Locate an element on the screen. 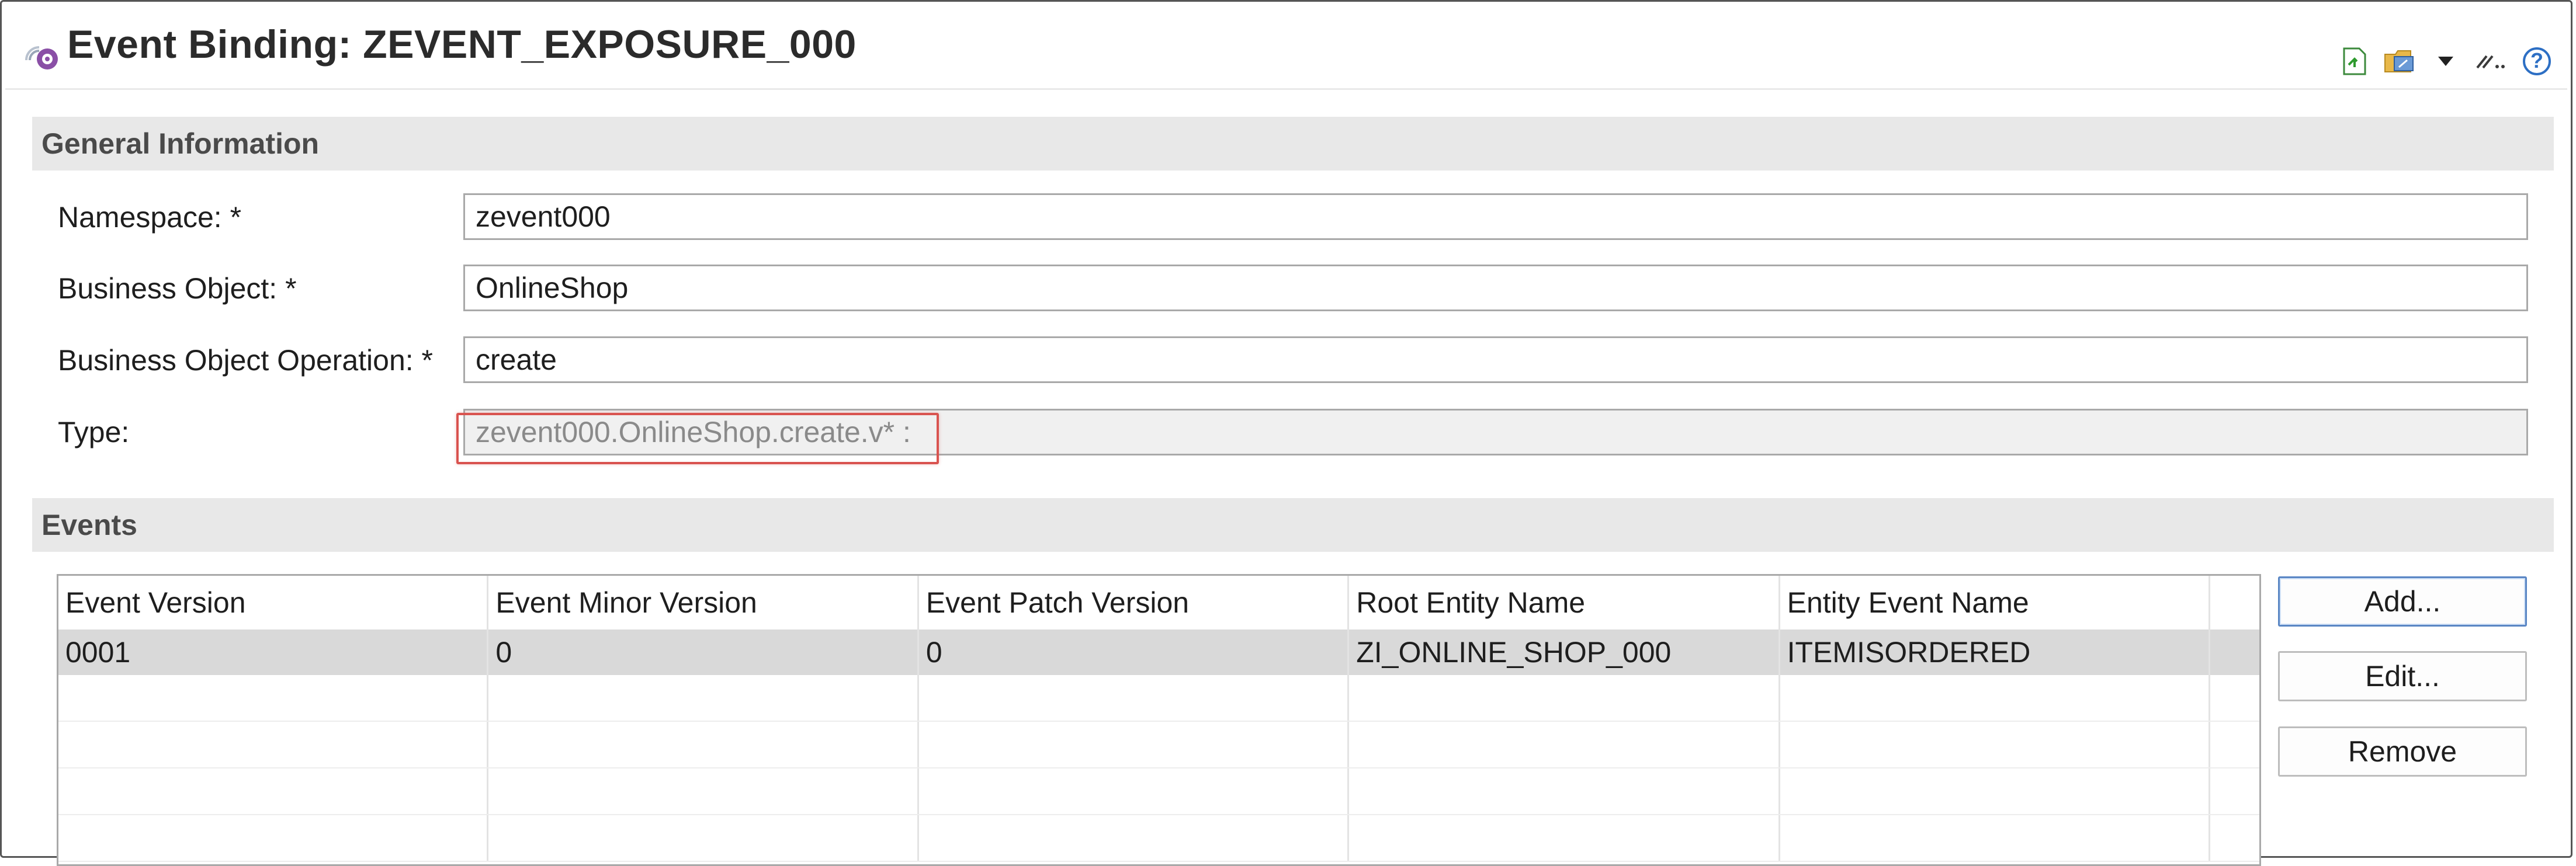  type-label: Type: is located at coordinates (94, 432).